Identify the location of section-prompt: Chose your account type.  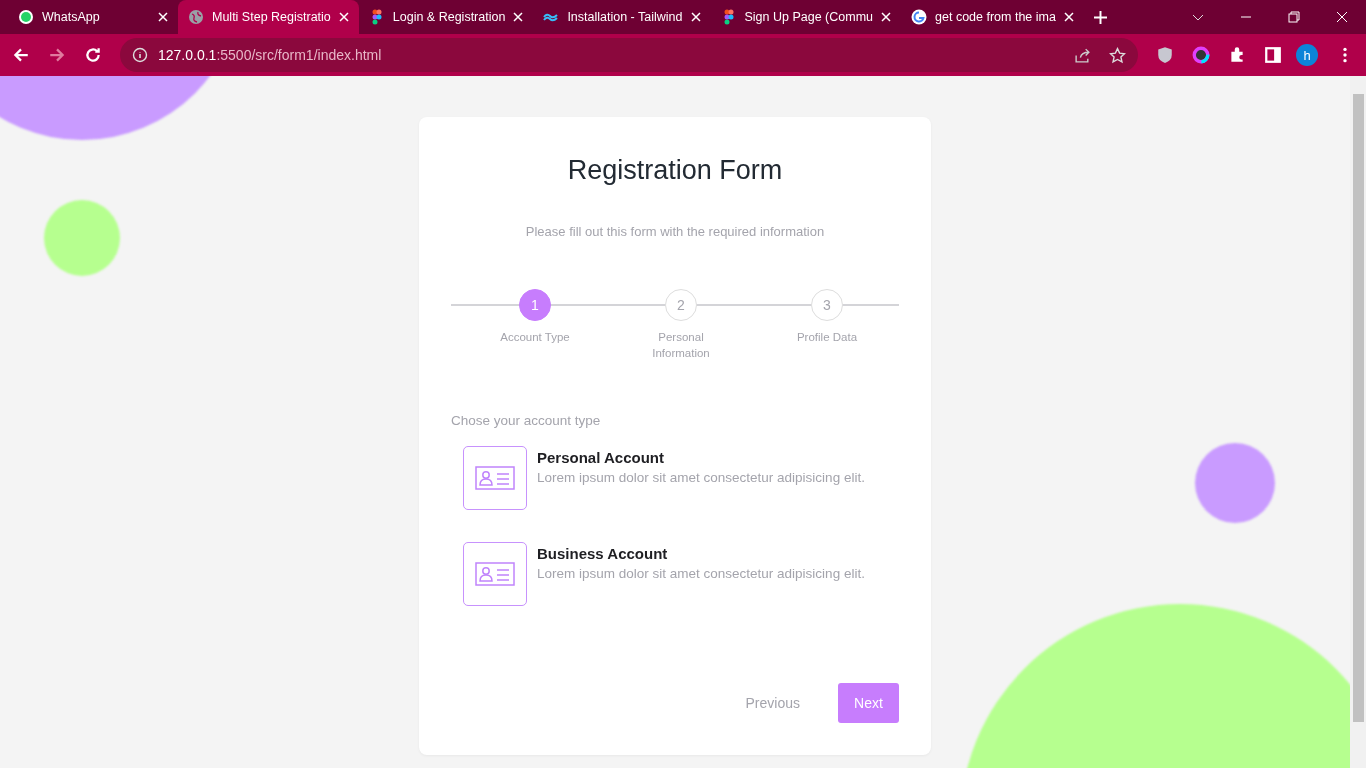
(526, 420).